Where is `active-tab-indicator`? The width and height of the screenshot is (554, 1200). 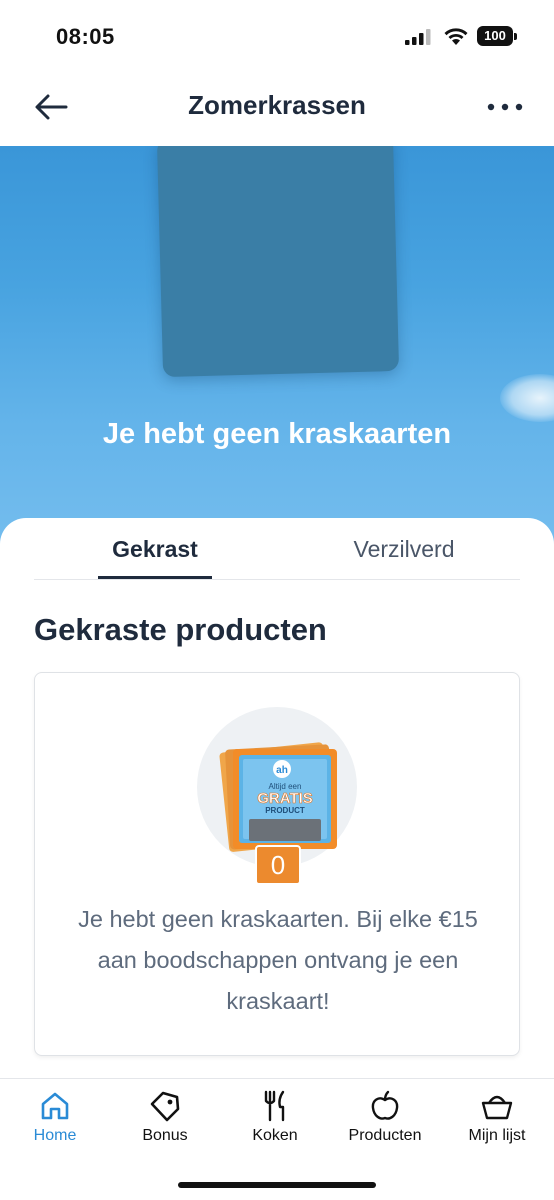
active-tab-indicator is located at coordinates (155, 577).